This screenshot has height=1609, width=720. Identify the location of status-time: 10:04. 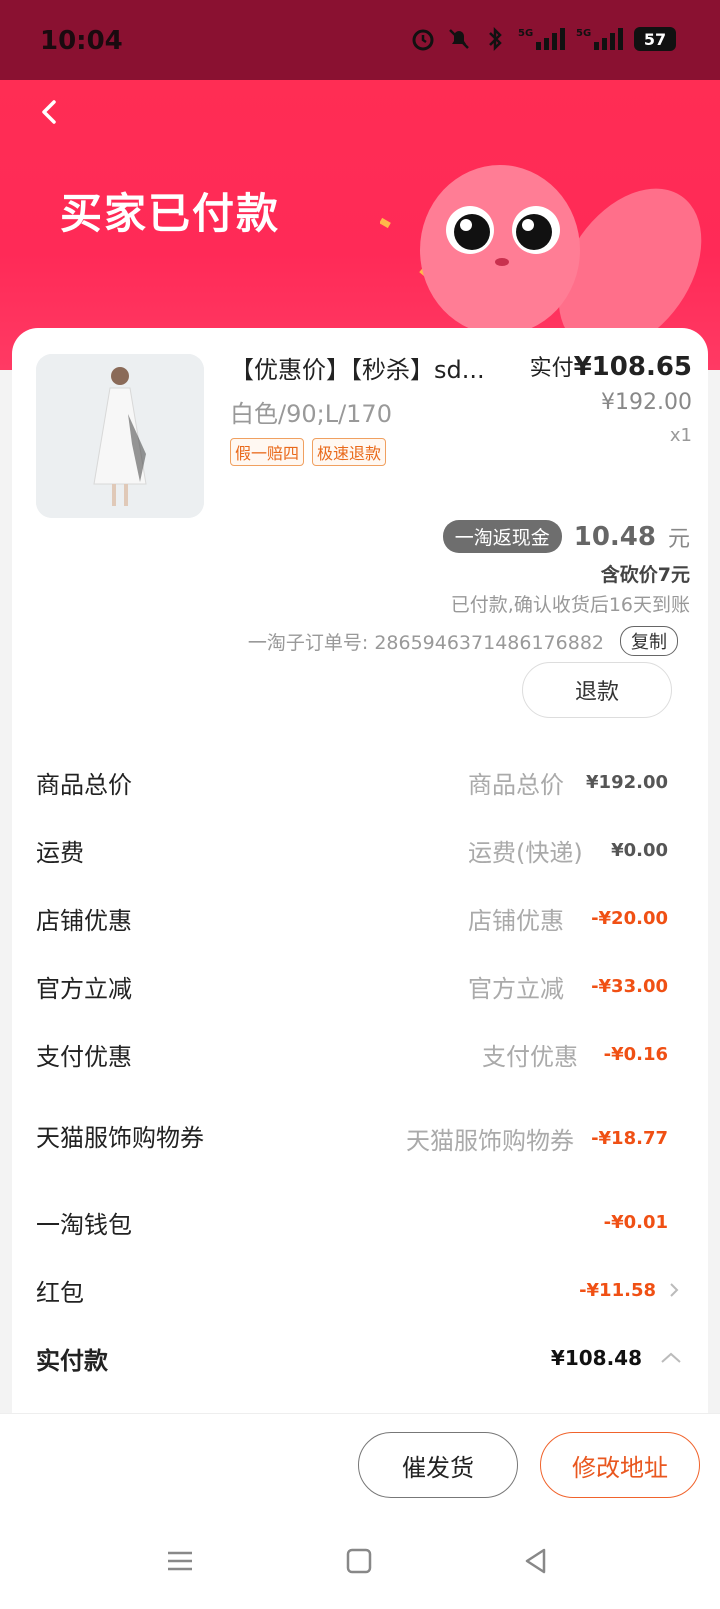
(81, 41).